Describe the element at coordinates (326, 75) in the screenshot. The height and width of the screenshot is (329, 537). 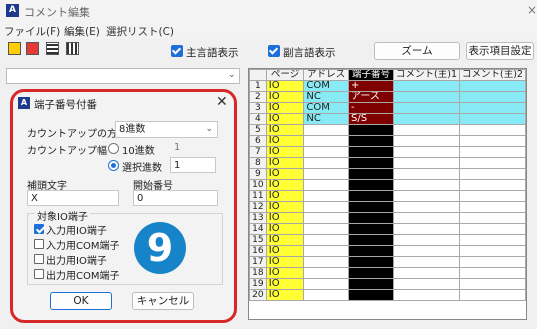
I see `grid-header-2: アドレス` at that location.